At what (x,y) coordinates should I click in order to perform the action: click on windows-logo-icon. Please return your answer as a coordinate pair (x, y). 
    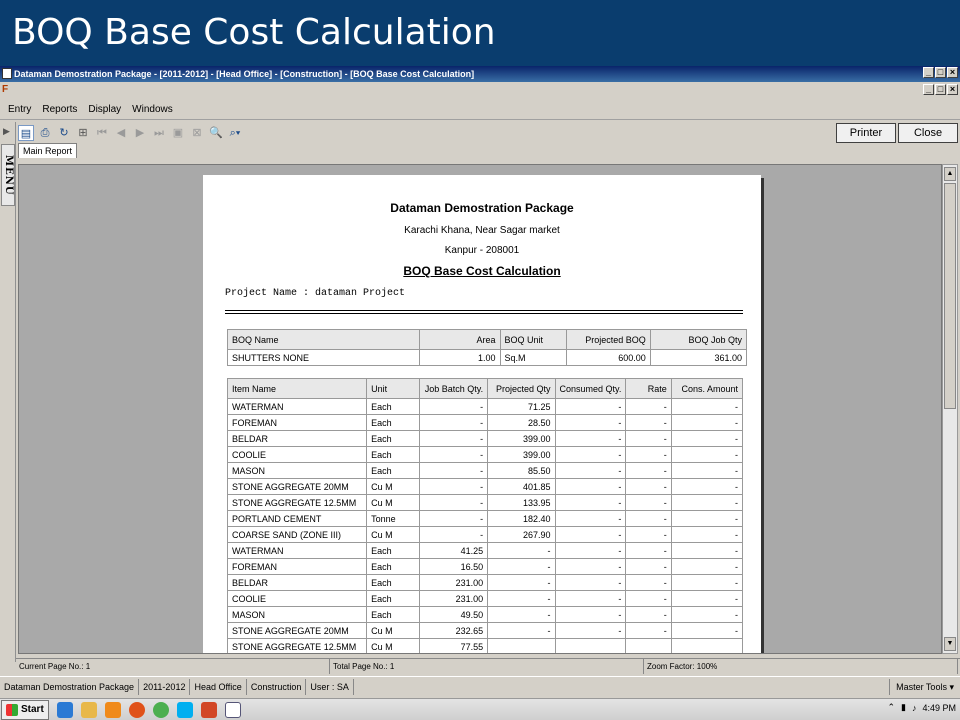
    Looking at the image, I should click on (12, 709).